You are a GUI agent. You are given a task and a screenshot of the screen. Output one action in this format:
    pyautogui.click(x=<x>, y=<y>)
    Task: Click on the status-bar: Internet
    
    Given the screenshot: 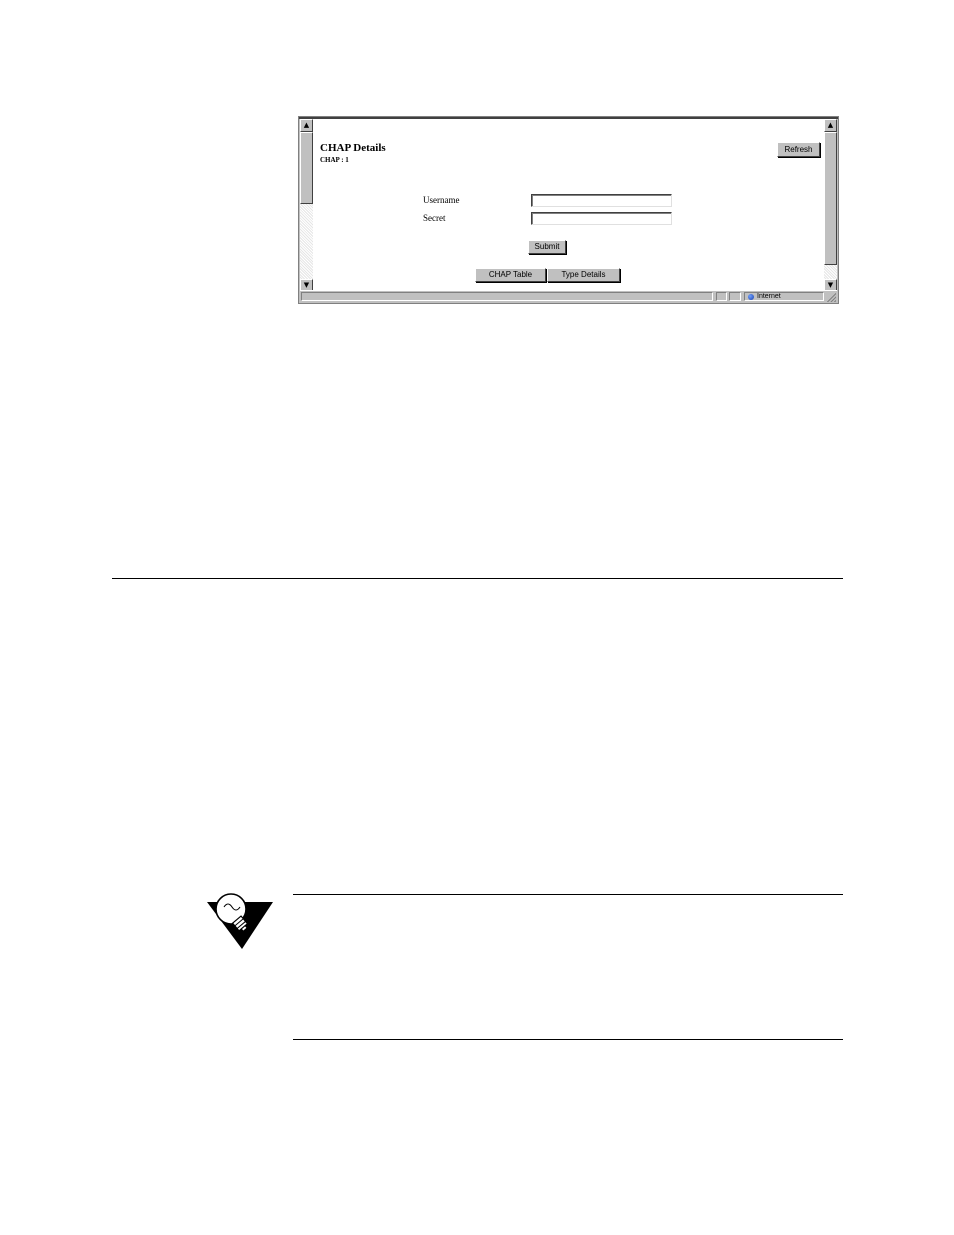 What is the action you would take?
    pyautogui.click(x=568, y=296)
    